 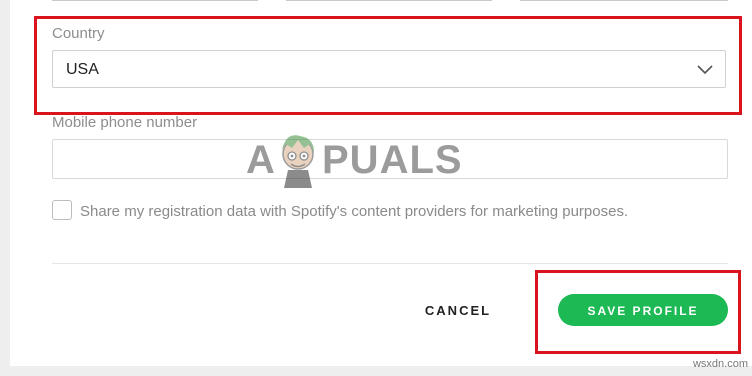 What do you see at coordinates (62, 210) in the screenshot?
I see `marketing-consent-checkbox` at bounding box center [62, 210].